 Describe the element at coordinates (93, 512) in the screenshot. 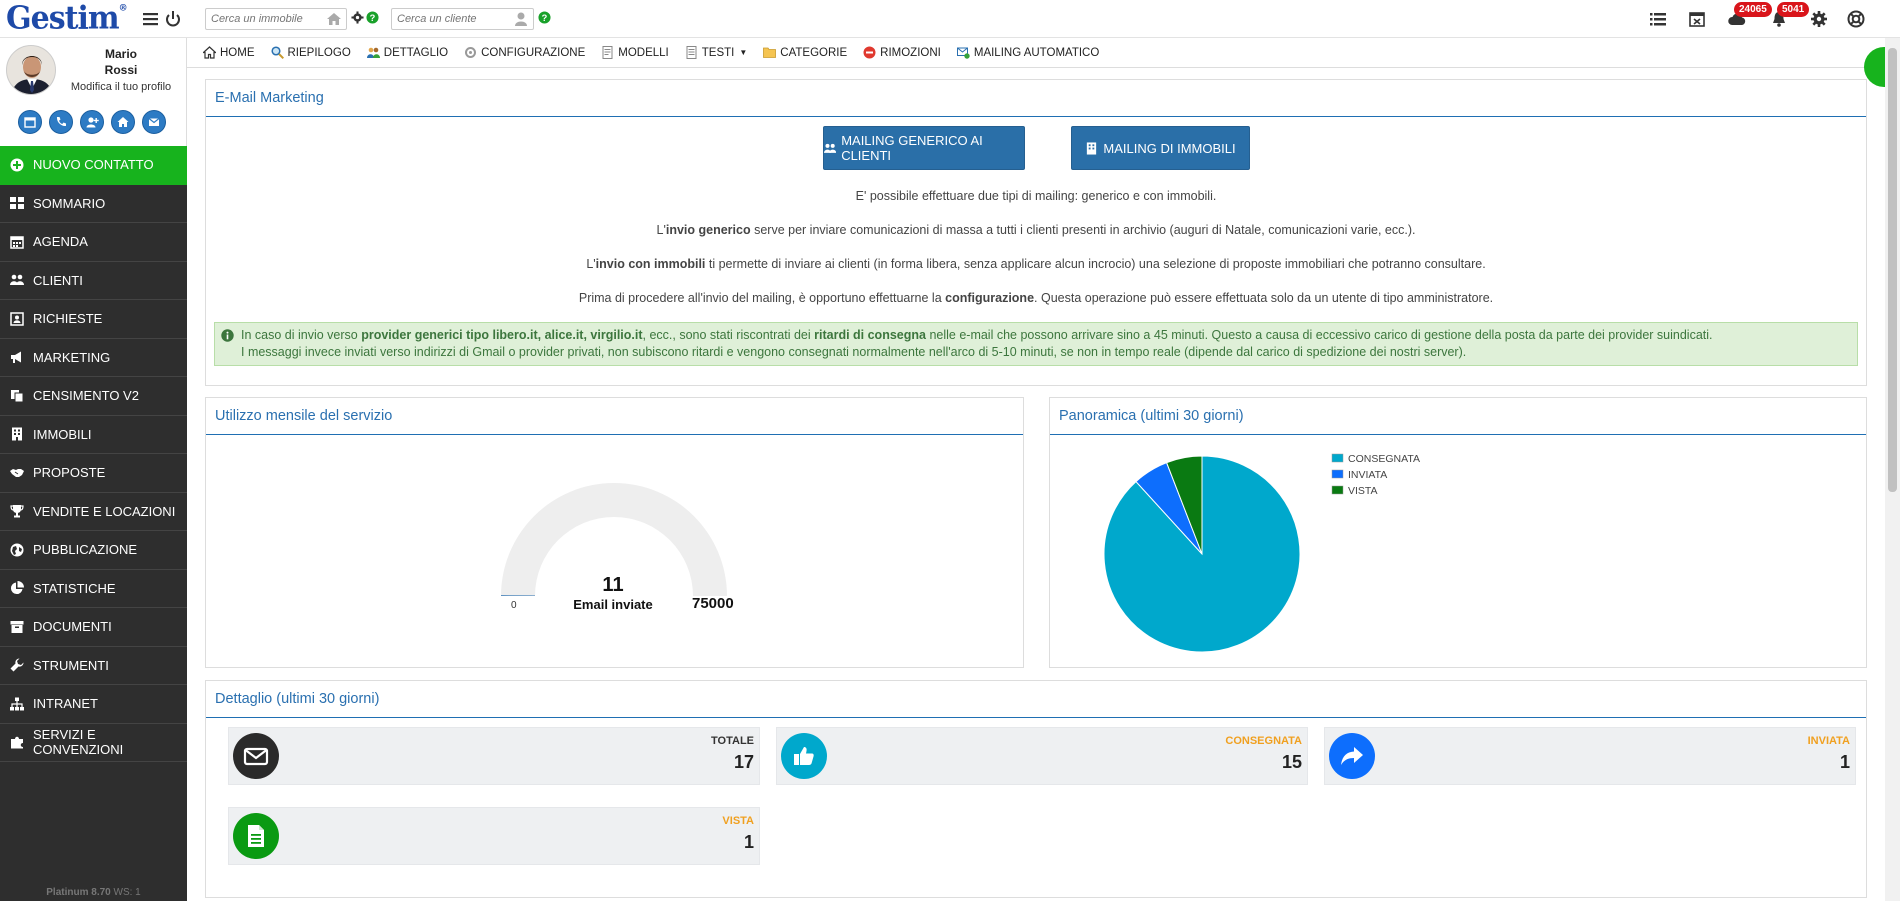

I see `sidebar-item-vendite: VENDITE E LOCAZIONI` at that location.